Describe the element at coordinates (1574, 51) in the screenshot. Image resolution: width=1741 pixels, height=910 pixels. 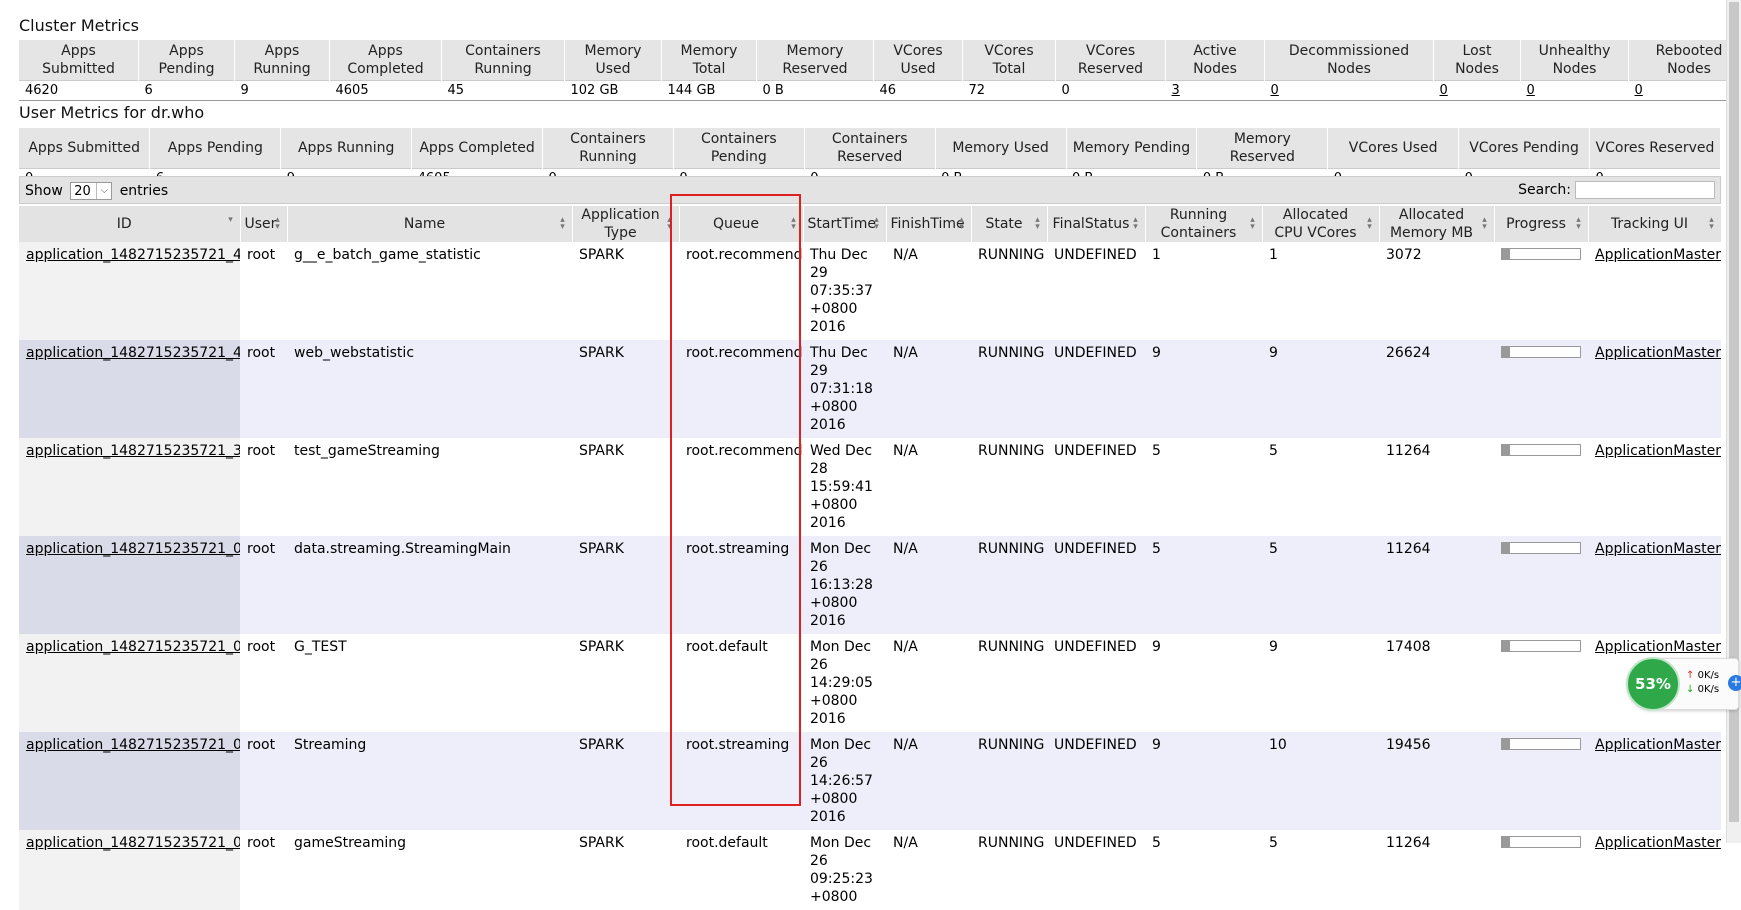
I see `header-line: Unhealthy` at that location.